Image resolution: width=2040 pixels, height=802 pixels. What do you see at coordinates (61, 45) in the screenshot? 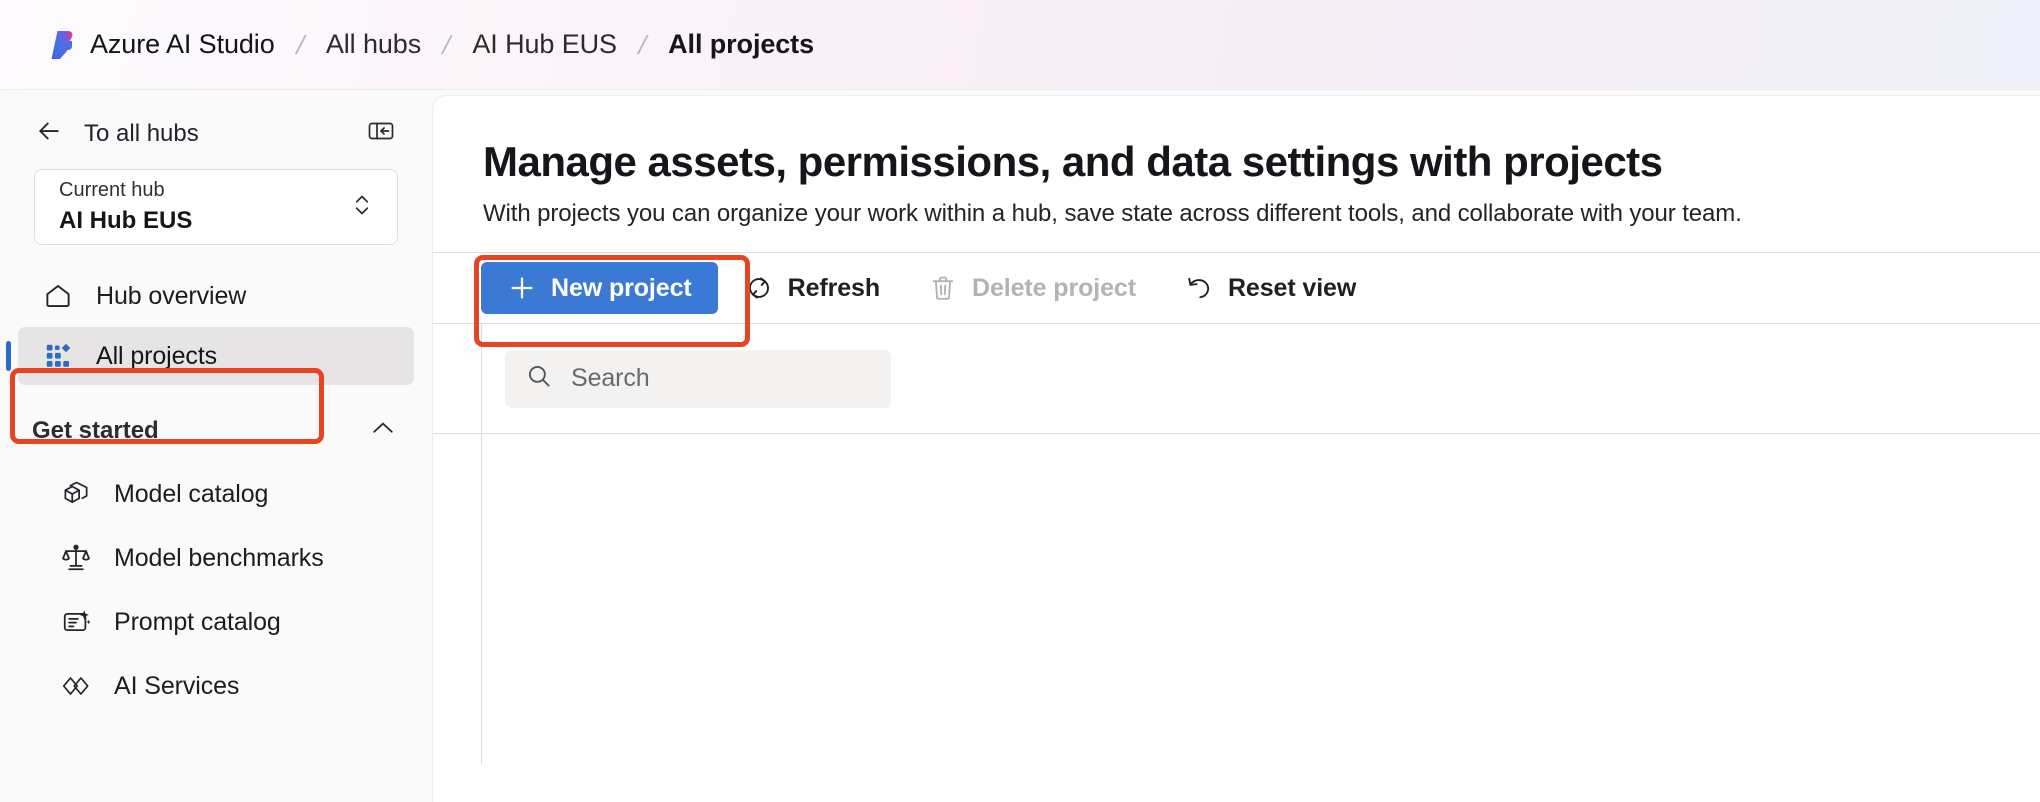
I see `azure-ai-studio-logo-icon` at bounding box center [61, 45].